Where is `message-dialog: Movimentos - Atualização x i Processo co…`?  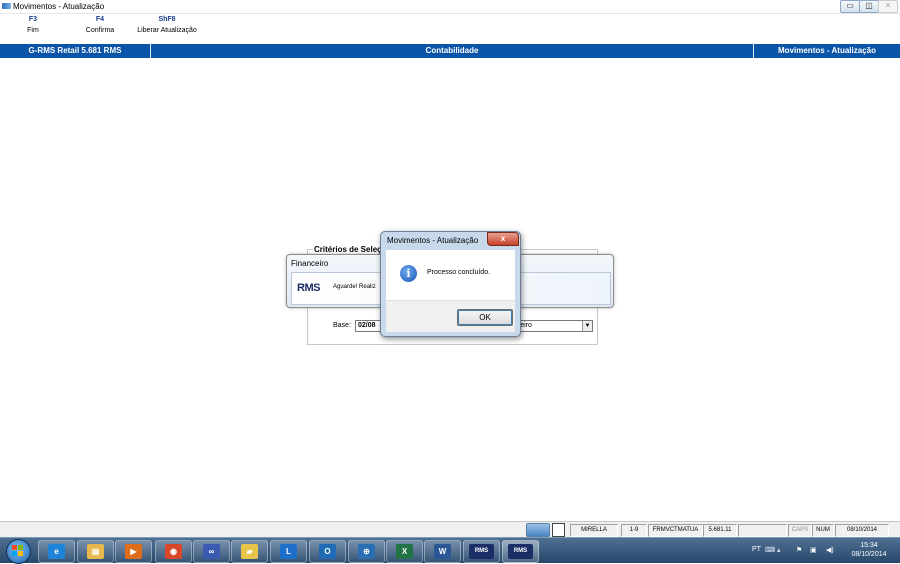 message-dialog: Movimentos - Atualização x i Processo co… is located at coordinates (450, 284).